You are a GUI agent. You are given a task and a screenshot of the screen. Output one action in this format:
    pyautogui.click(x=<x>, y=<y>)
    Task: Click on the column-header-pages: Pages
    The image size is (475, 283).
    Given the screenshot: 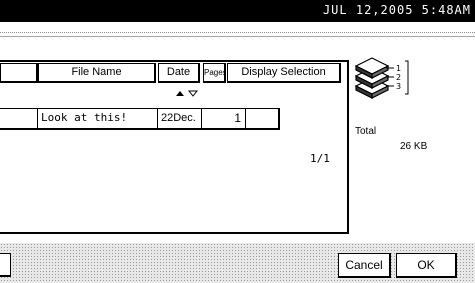 What is the action you would take?
    pyautogui.click(x=214, y=73)
    